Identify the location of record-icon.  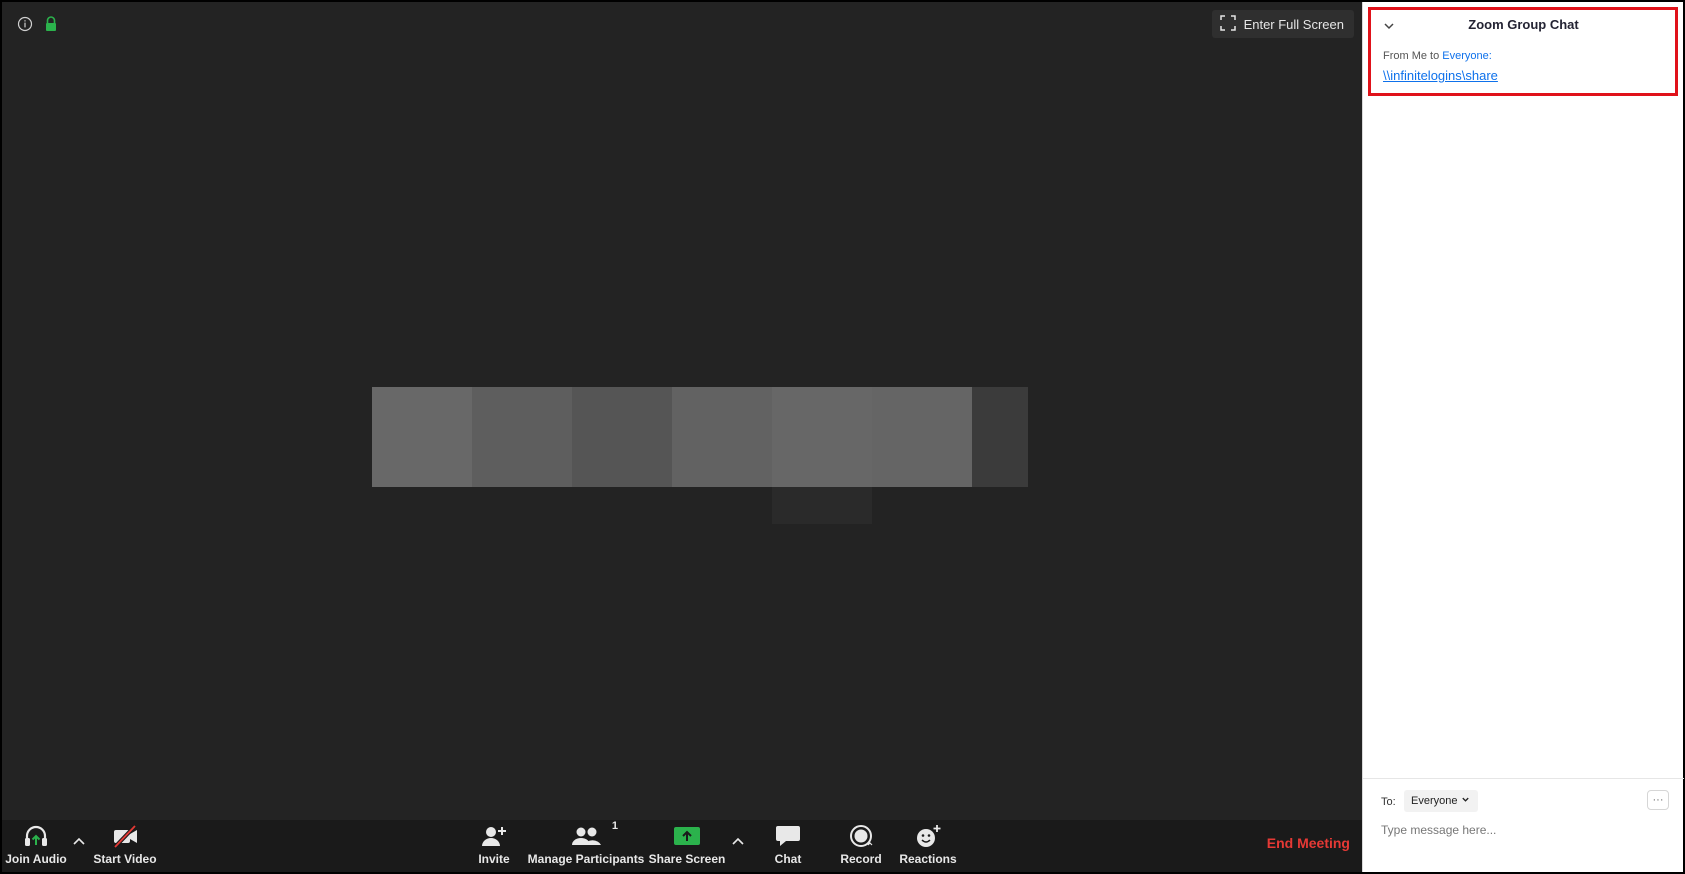
(861, 836).